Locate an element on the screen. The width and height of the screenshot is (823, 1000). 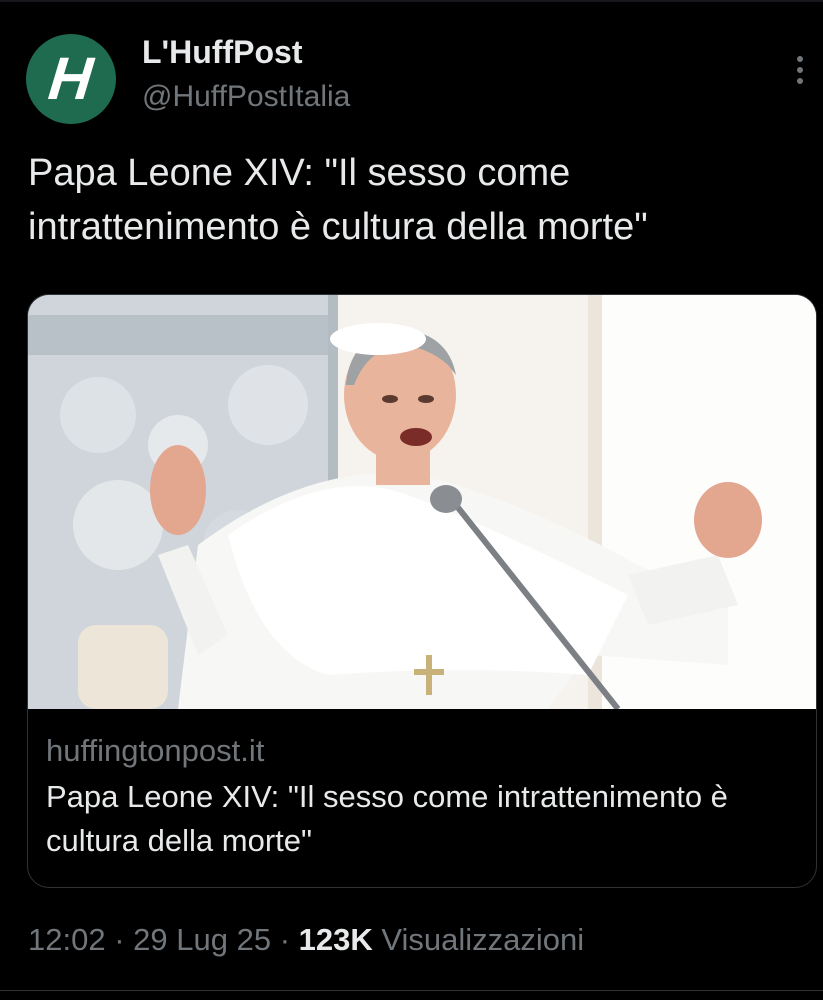
more-dots-icon is located at coordinates (800, 70).